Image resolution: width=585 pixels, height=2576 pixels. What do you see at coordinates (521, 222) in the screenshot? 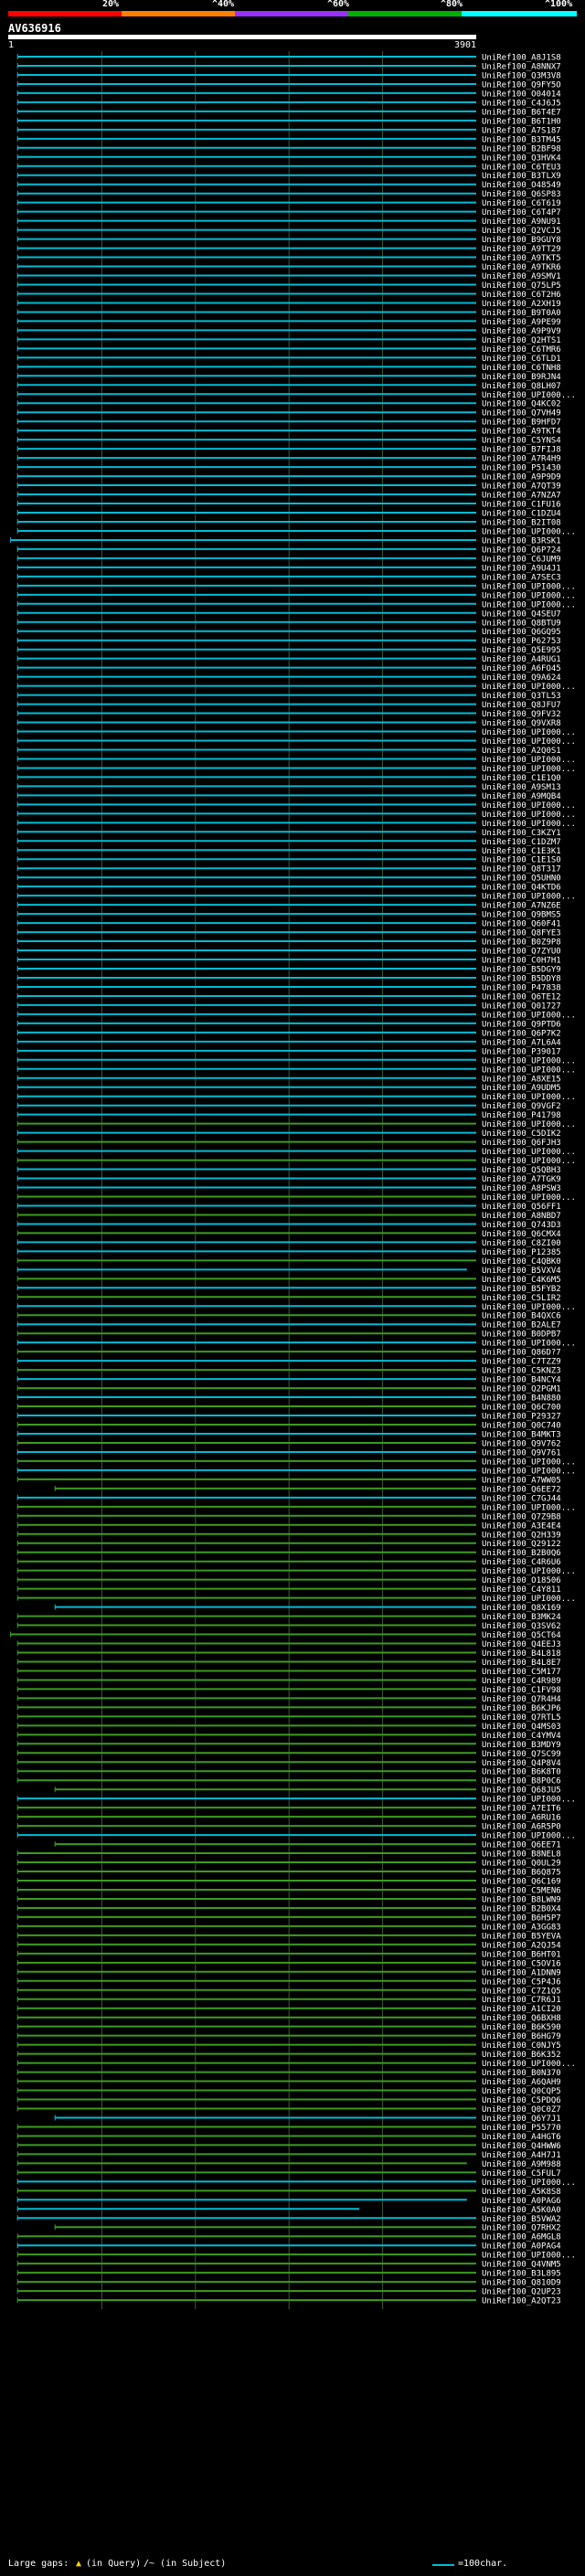
I see `hit-label: UniRef100_A9NU91` at bounding box center [521, 222].